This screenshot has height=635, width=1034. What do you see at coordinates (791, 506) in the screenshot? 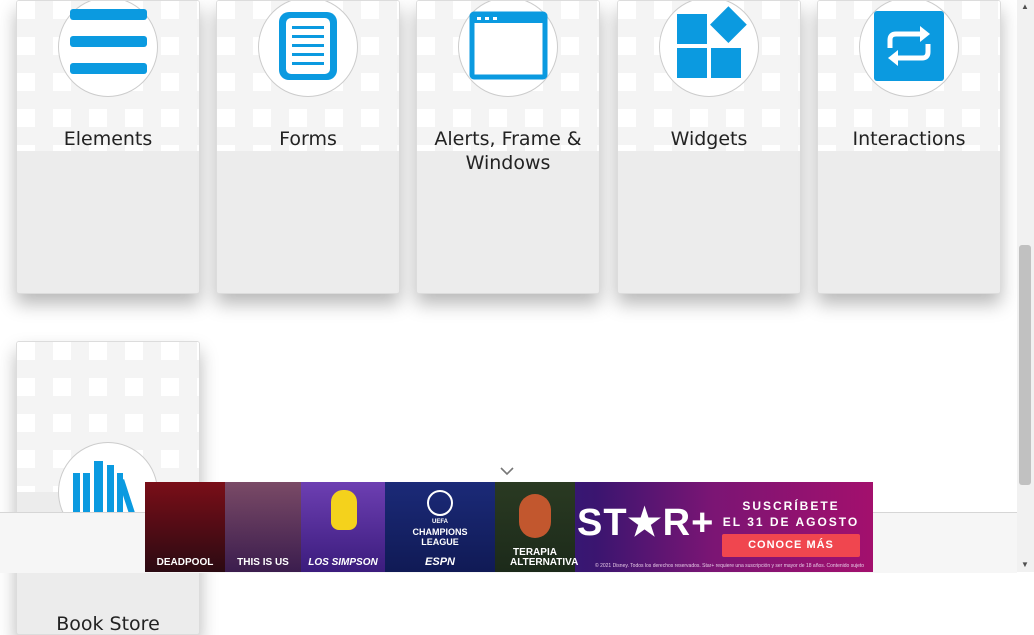
I see `ad-line-1: SUSCRÍBETE` at bounding box center [791, 506].